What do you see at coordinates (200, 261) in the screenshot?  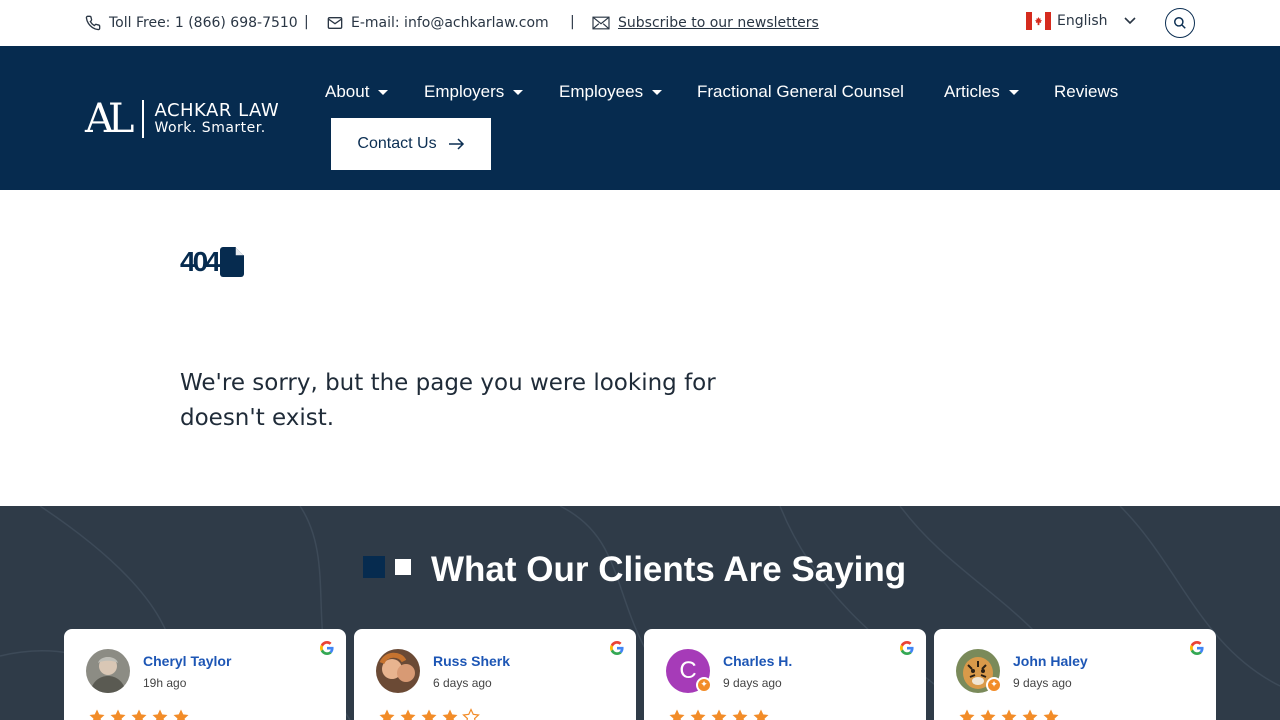 I see `error-code: 404` at bounding box center [200, 261].